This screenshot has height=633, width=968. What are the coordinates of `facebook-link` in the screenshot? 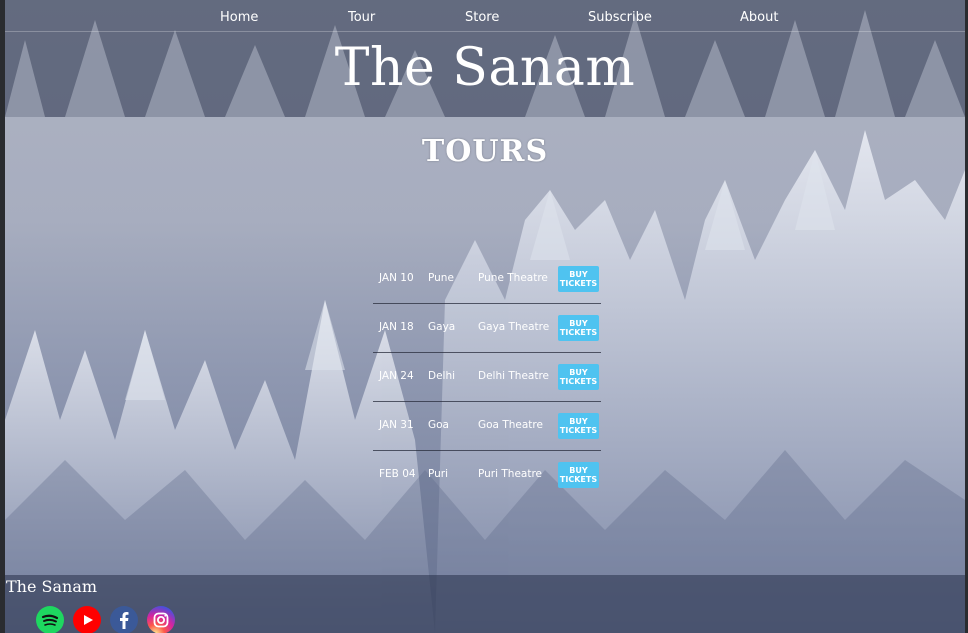 It's located at (124, 619).